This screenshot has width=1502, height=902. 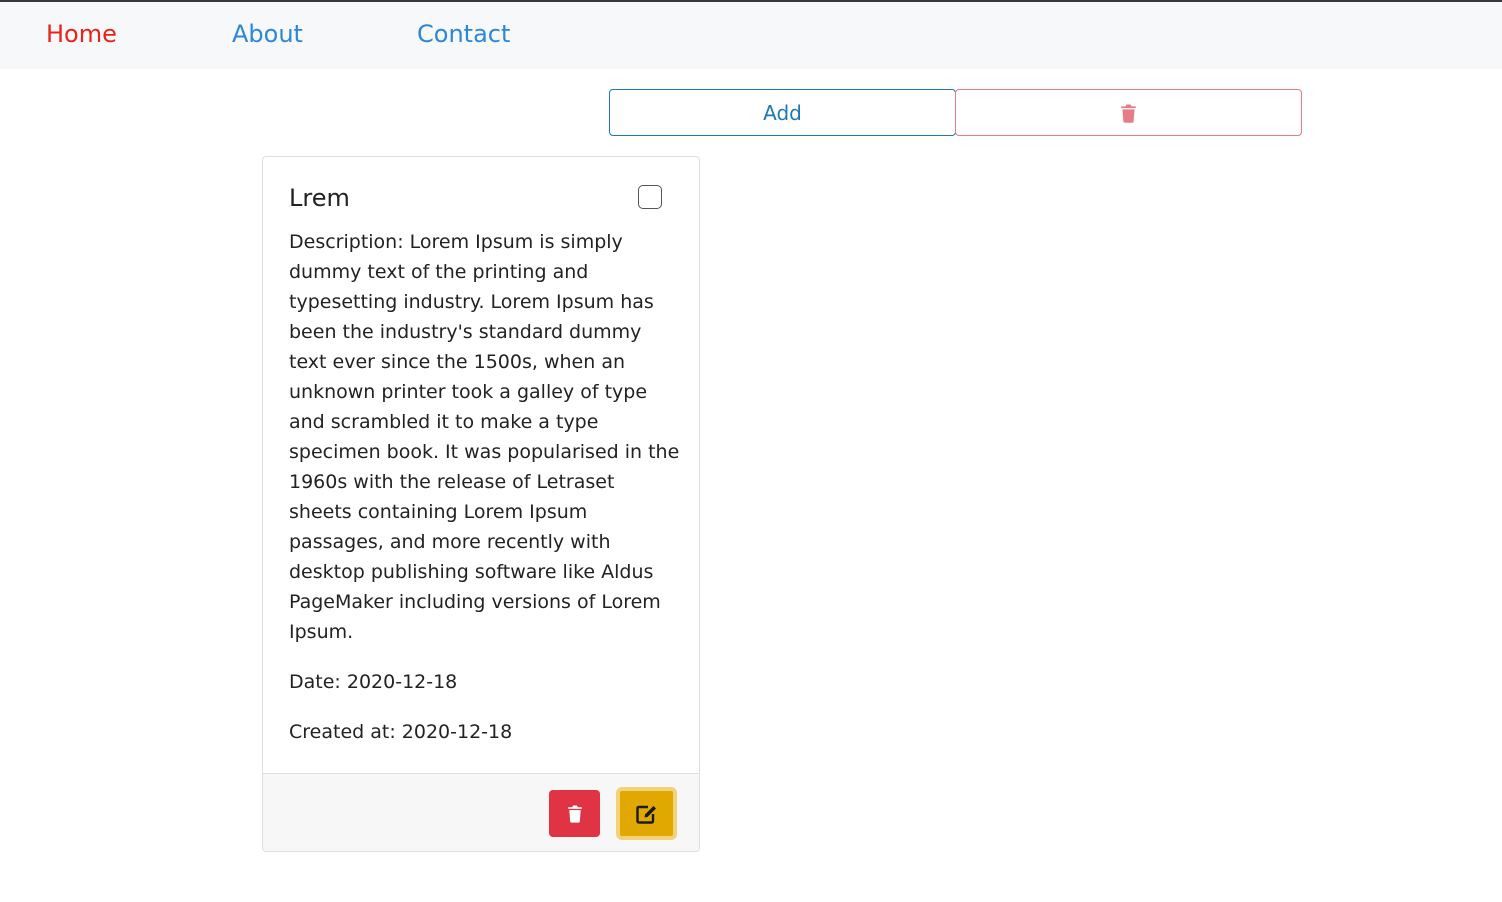 I want to click on add-button-label: Add, so click(x=782, y=112).